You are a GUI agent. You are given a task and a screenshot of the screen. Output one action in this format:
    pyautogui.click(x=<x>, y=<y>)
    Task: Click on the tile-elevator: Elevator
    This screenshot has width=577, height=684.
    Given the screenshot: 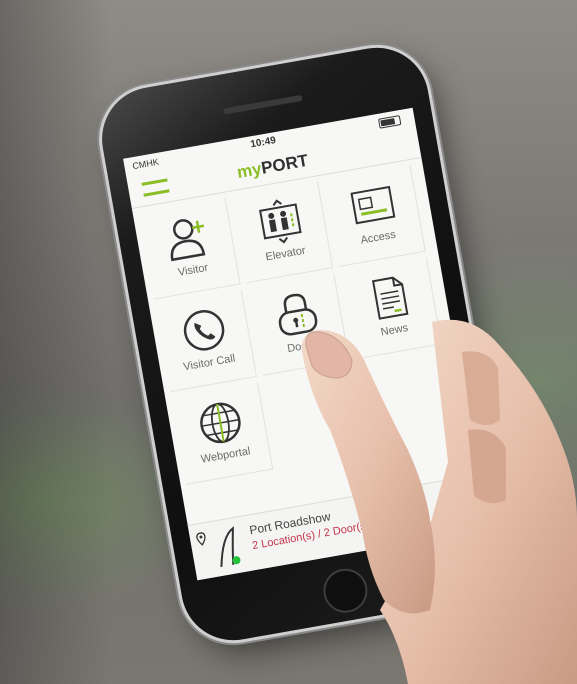 What is the action you would take?
    pyautogui.click(x=282, y=232)
    